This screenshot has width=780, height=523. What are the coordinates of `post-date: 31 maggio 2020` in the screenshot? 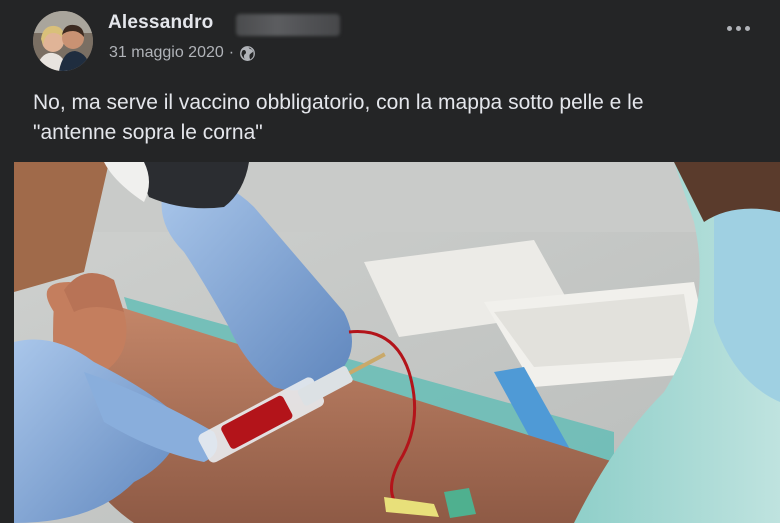 It's located at (166, 53).